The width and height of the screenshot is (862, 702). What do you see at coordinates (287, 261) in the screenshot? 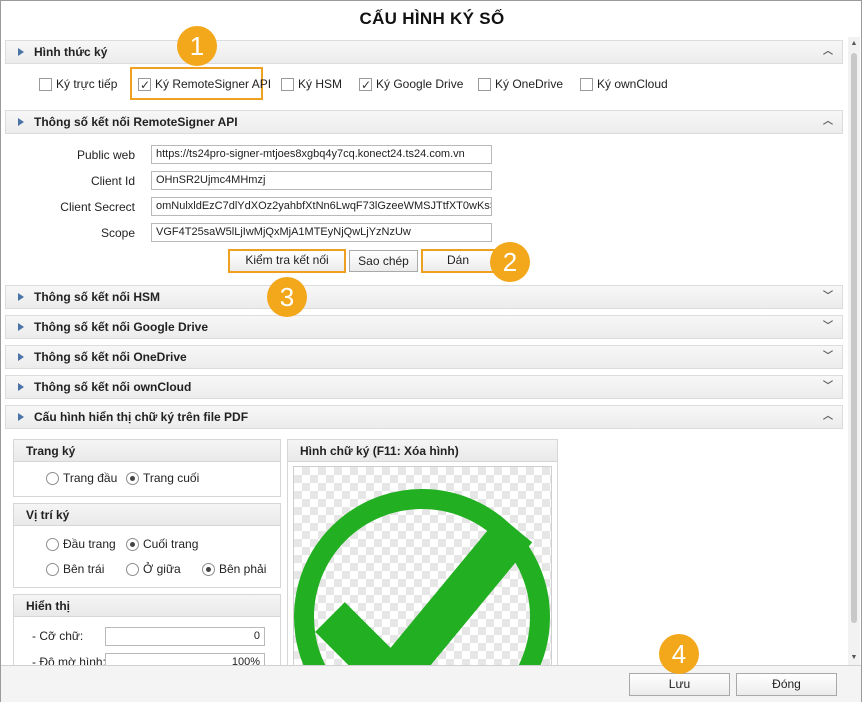
I see `test-connection-button: Kiểm tra kết nối` at bounding box center [287, 261].